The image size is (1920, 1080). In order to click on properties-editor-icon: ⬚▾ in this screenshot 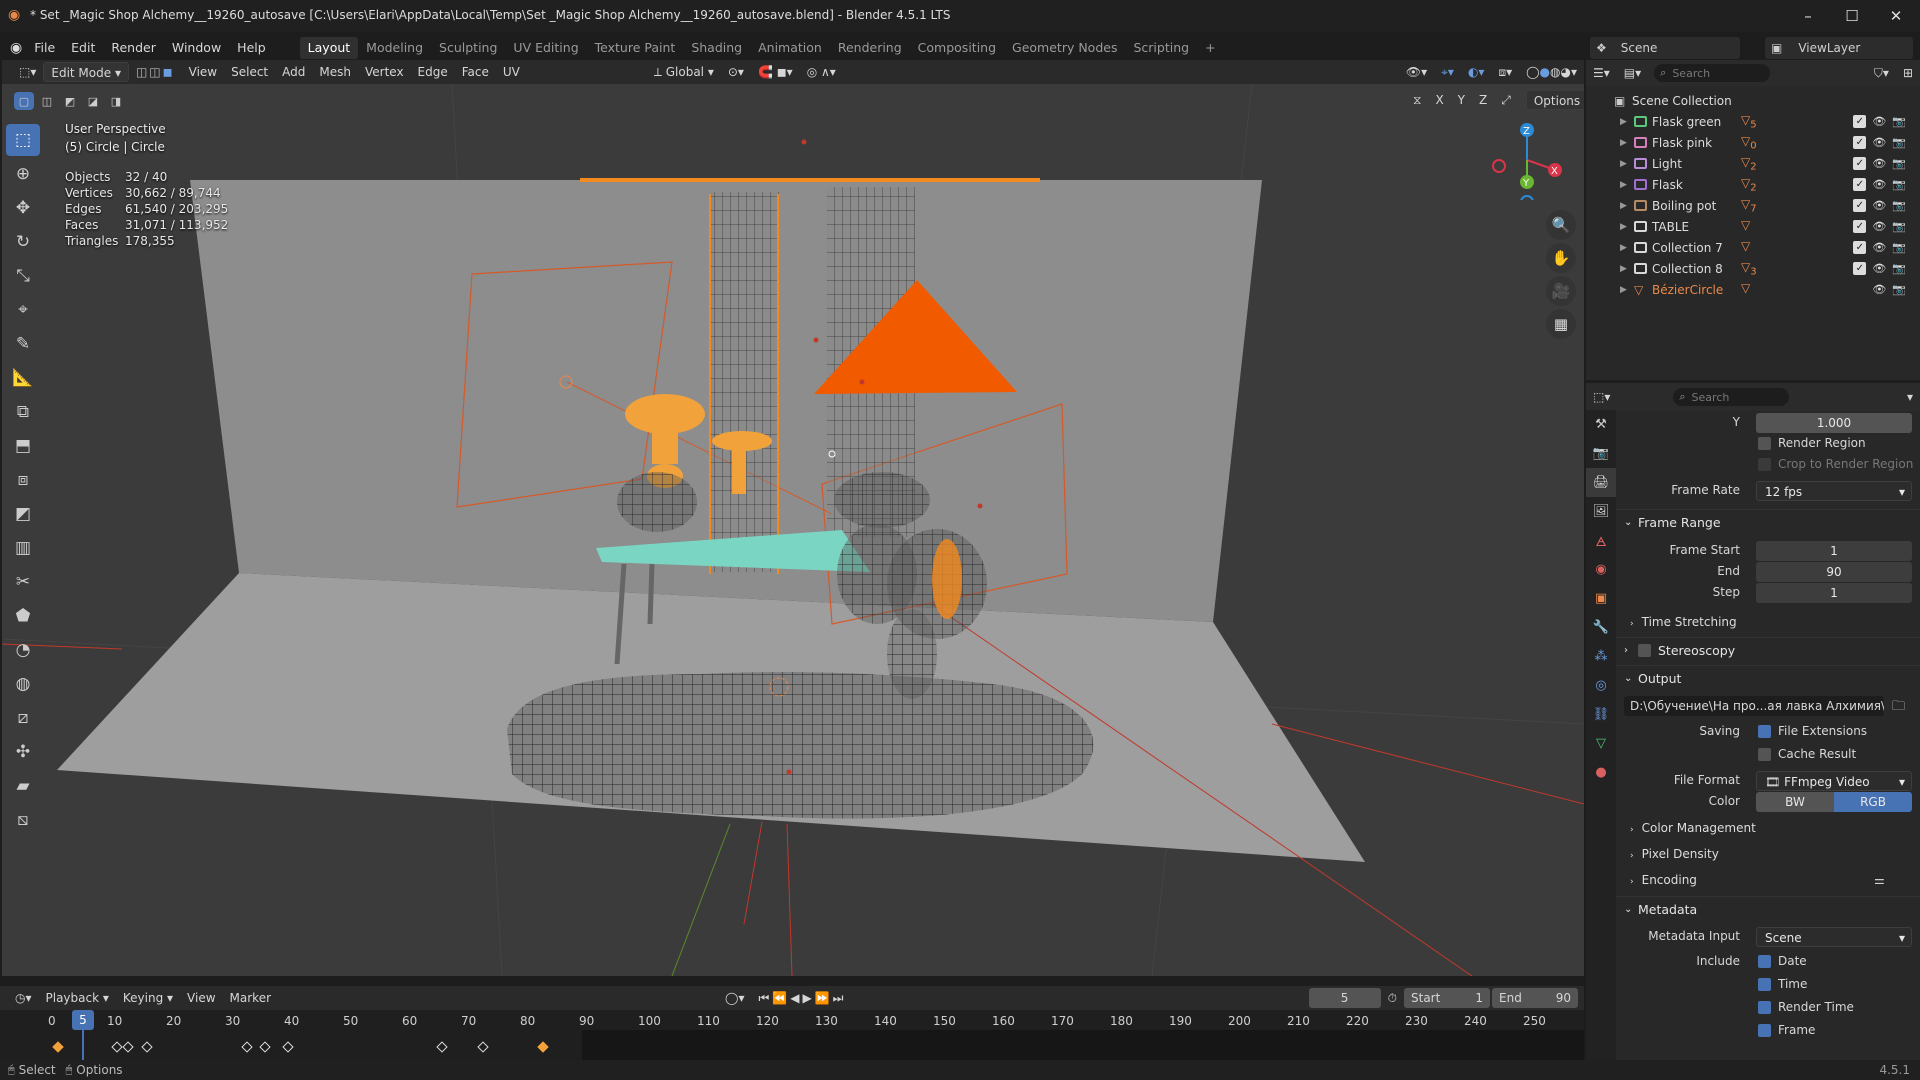, I will do `click(1601, 397)`.